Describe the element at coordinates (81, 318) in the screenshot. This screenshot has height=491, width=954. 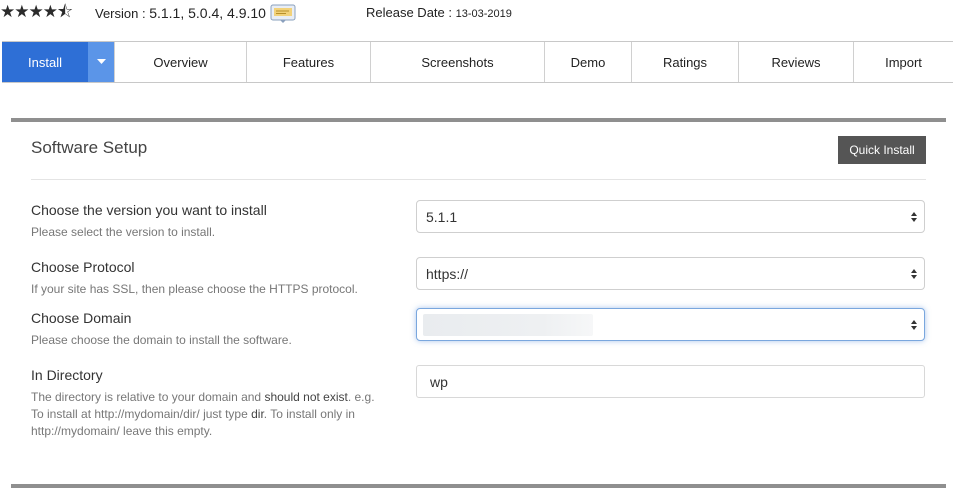
I see `domain-label: Choose Domain` at that location.